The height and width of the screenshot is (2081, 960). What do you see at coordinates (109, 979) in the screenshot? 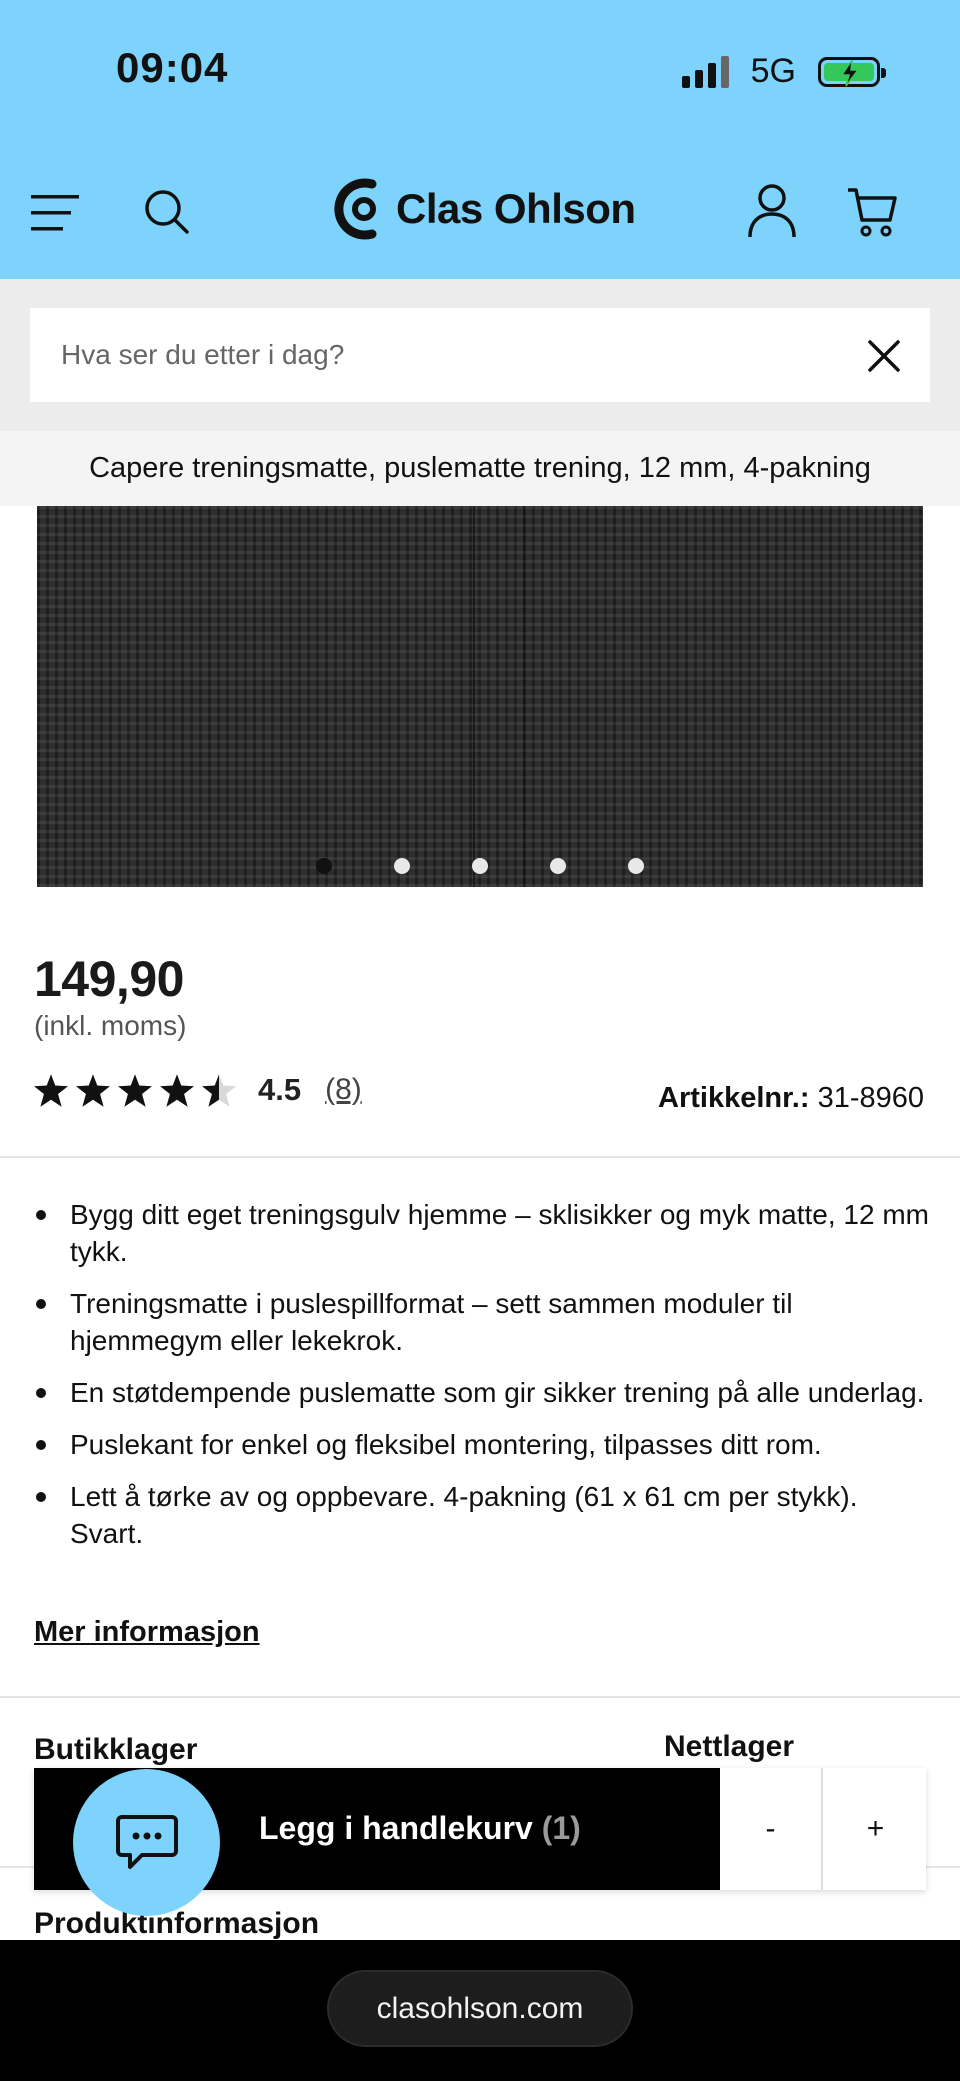
I see `product-price: 149,90` at bounding box center [109, 979].